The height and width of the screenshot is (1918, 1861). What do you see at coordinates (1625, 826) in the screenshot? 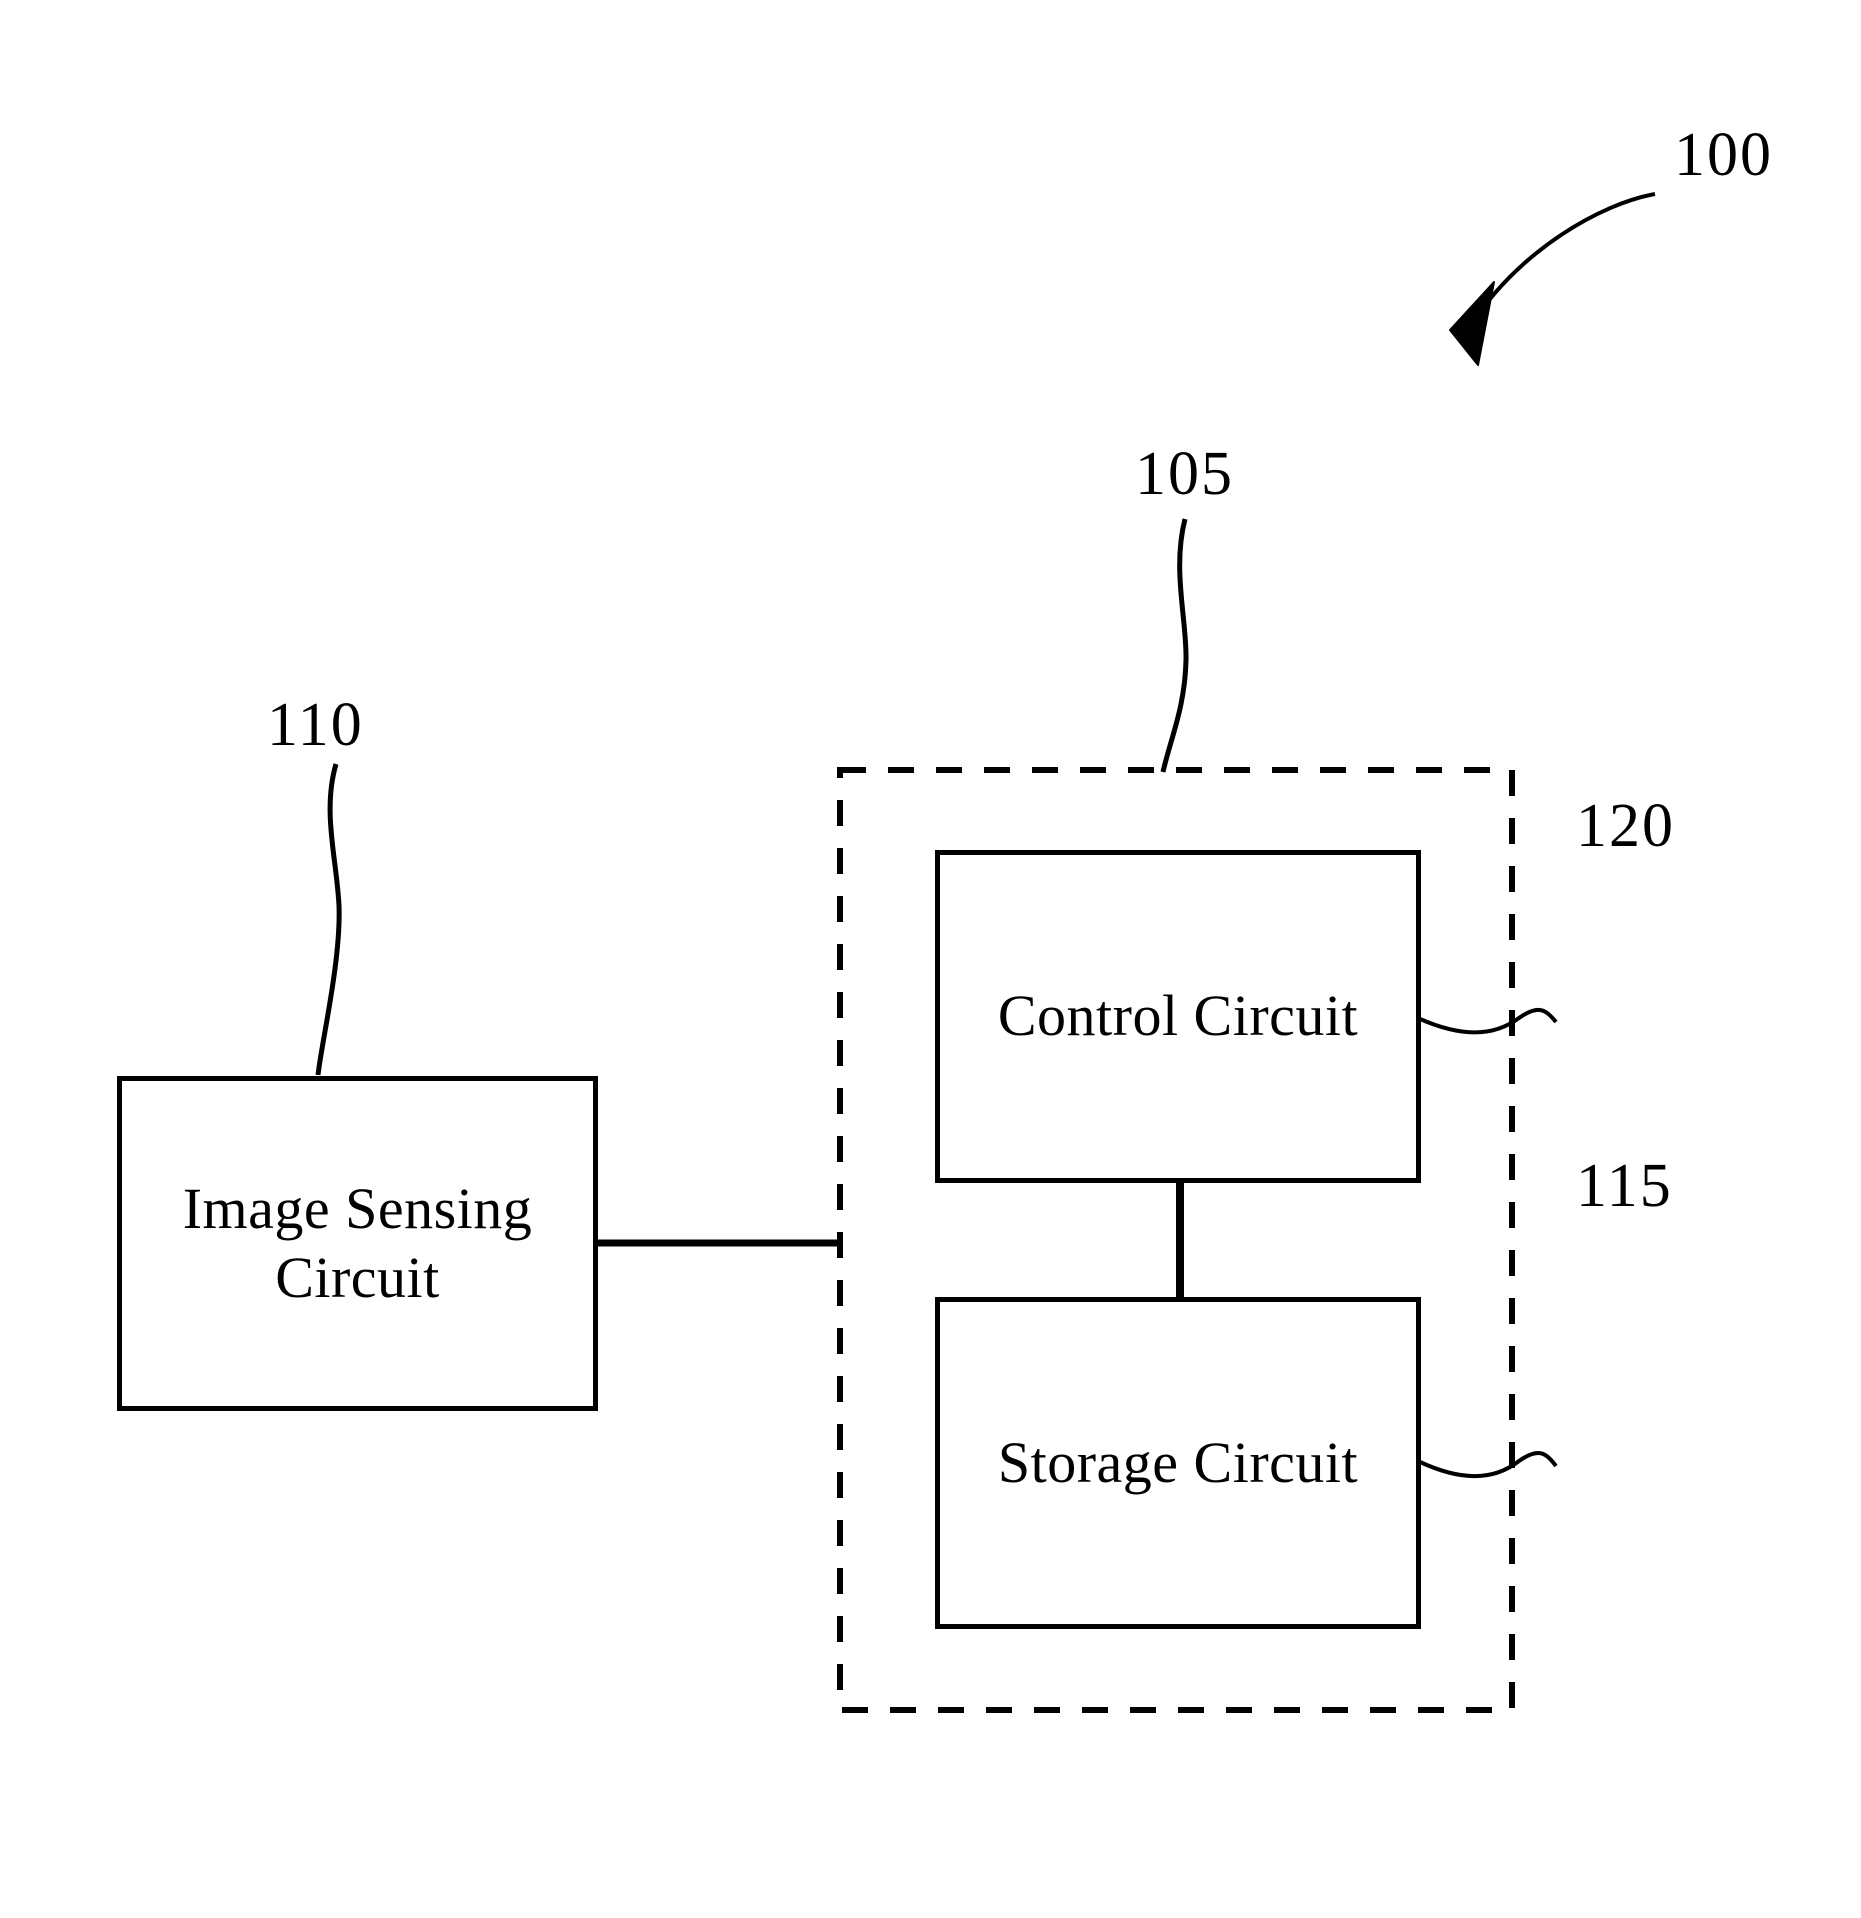
I see `reference-numeral-120: 120` at bounding box center [1625, 826].